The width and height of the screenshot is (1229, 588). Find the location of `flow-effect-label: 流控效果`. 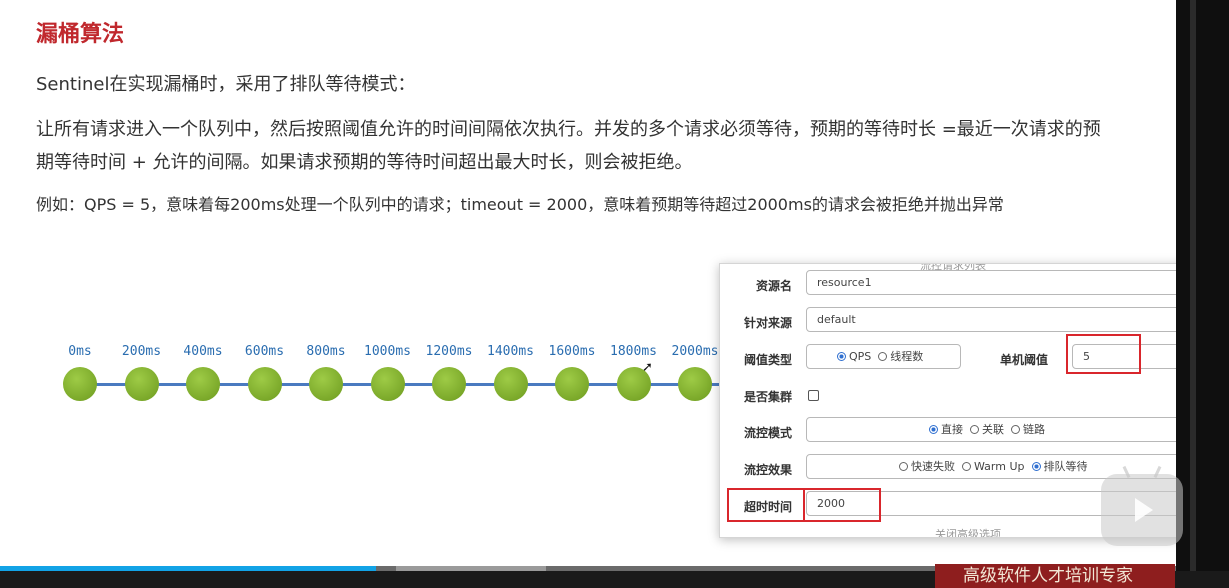

flow-effect-label: 流控效果 is located at coordinates (767, 470).